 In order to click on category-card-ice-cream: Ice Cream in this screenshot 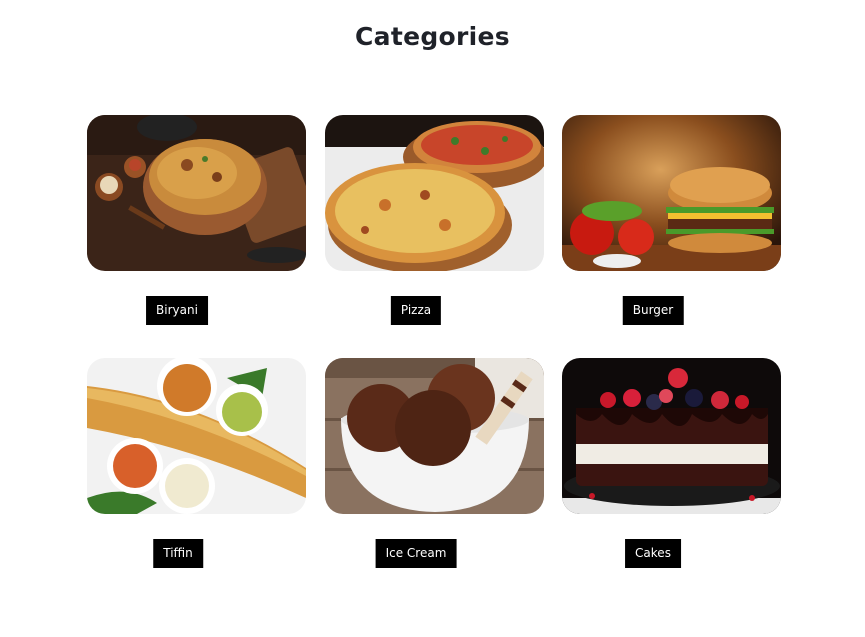, I will do `click(434, 463)`.